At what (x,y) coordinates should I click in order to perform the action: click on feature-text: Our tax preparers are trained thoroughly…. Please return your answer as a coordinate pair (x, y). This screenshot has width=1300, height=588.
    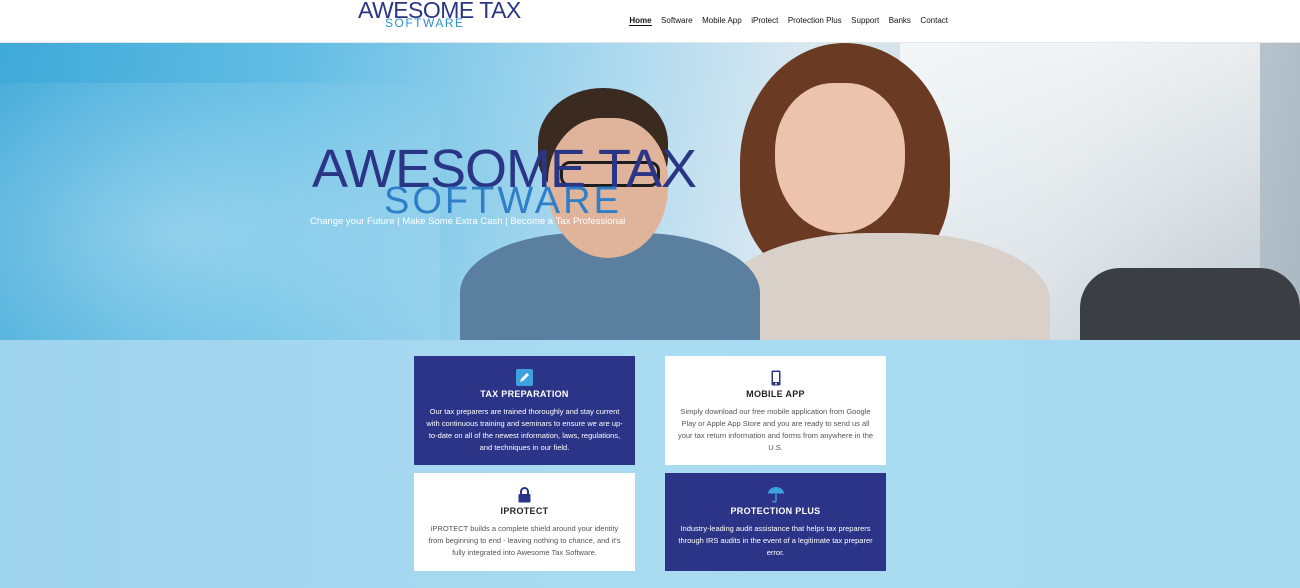
    Looking at the image, I should click on (524, 429).